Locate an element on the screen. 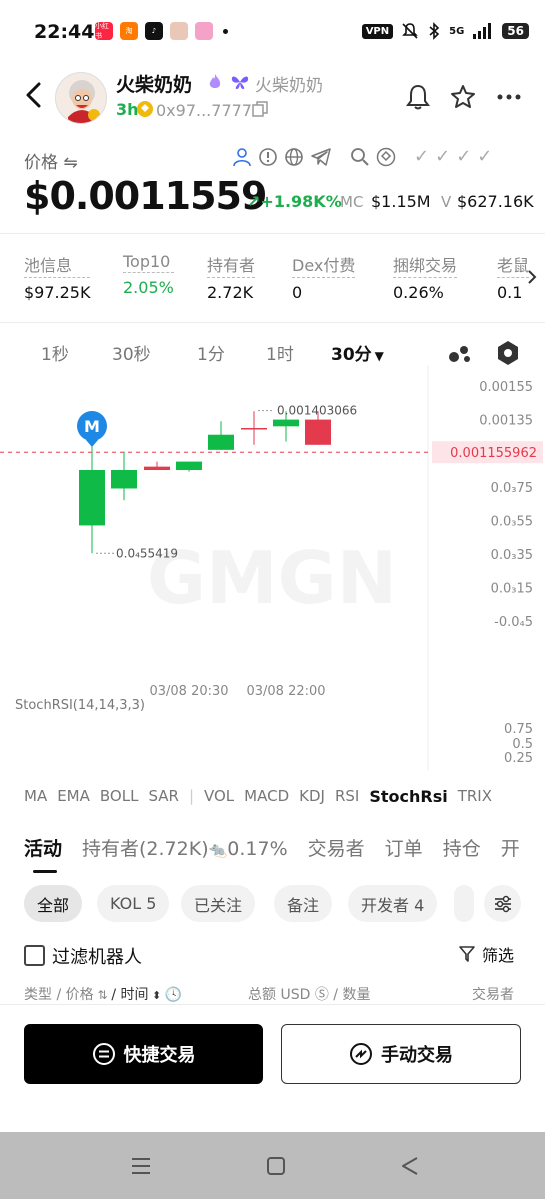 This screenshot has width=545, height=1199. filter-button: 筛选 is located at coordinates (486, 954).